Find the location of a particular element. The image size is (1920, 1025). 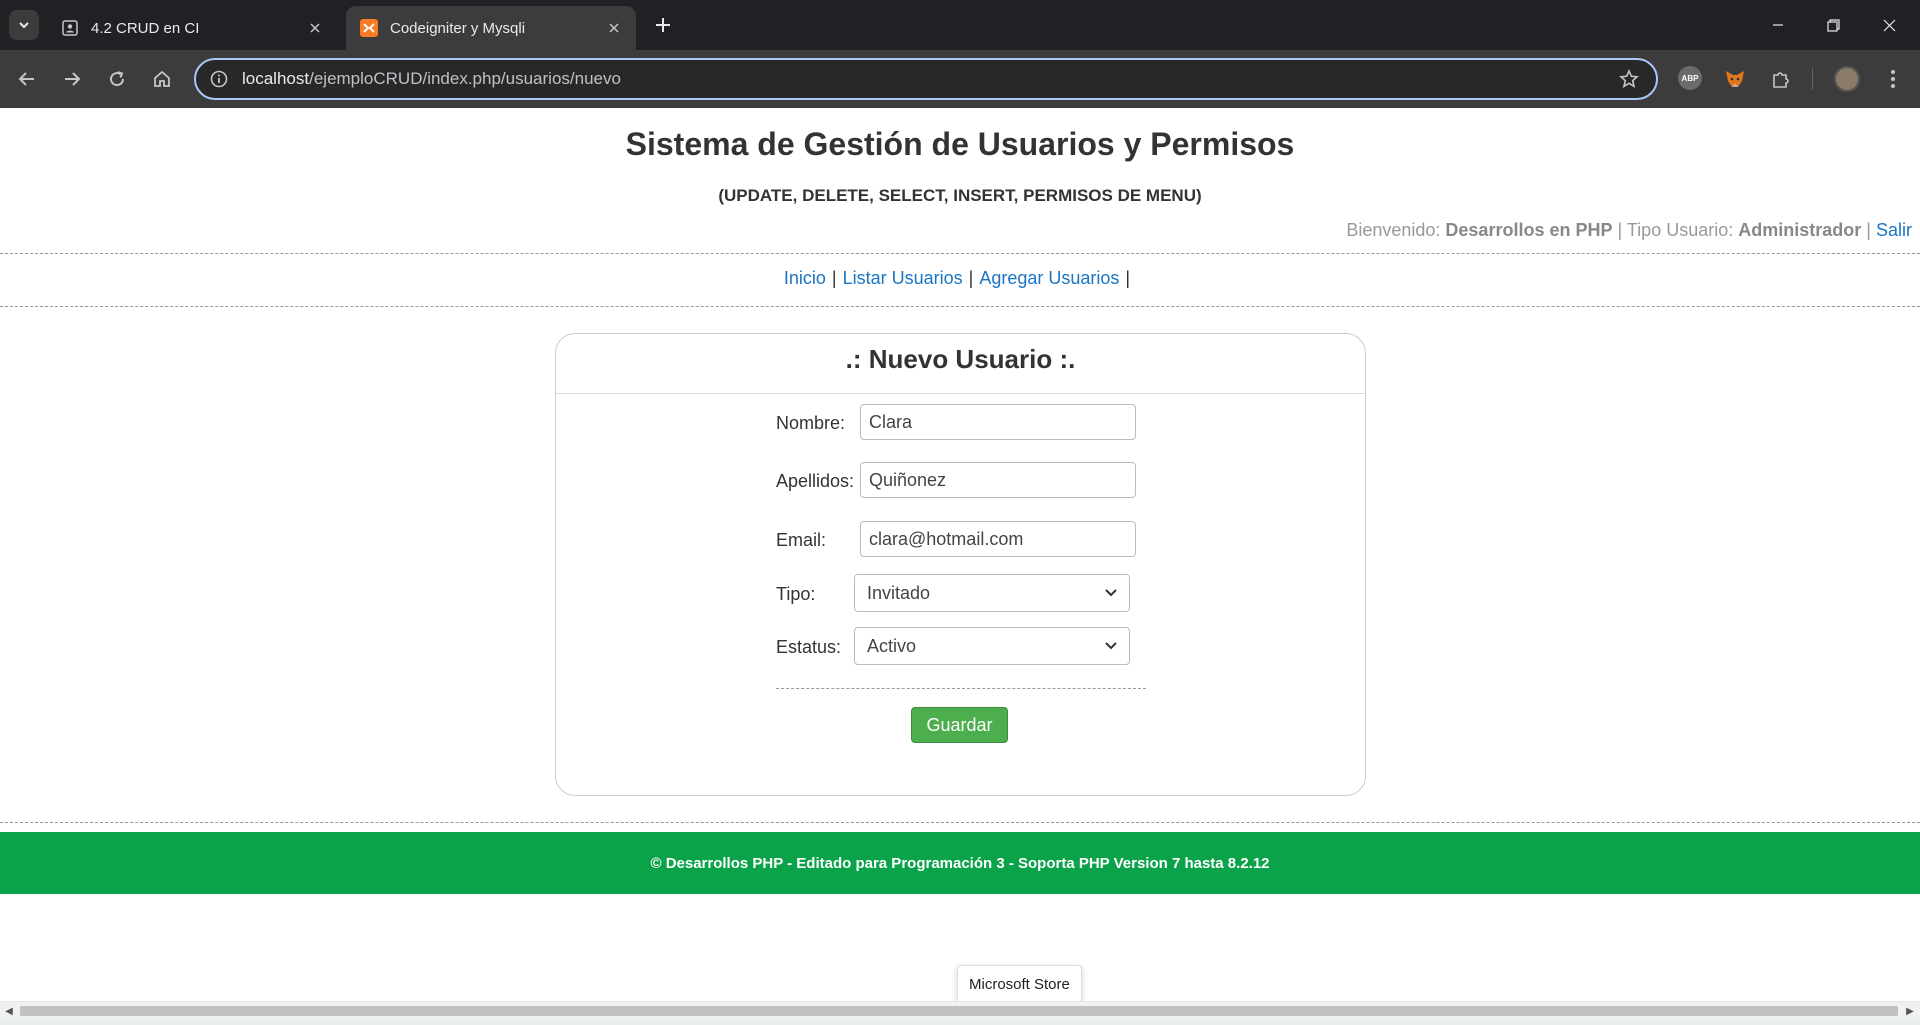

taskbar-edge is located at coordinates (960, 1022).